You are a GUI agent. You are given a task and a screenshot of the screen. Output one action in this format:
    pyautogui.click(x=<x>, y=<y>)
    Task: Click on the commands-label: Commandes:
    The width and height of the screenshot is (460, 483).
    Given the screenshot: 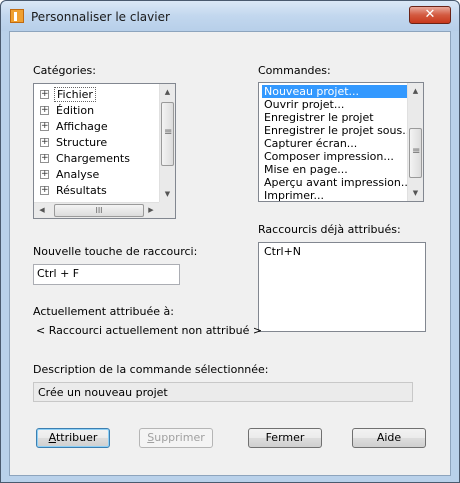 What is the action you would take?
    pyautogui.click(x=294, y=70)
    